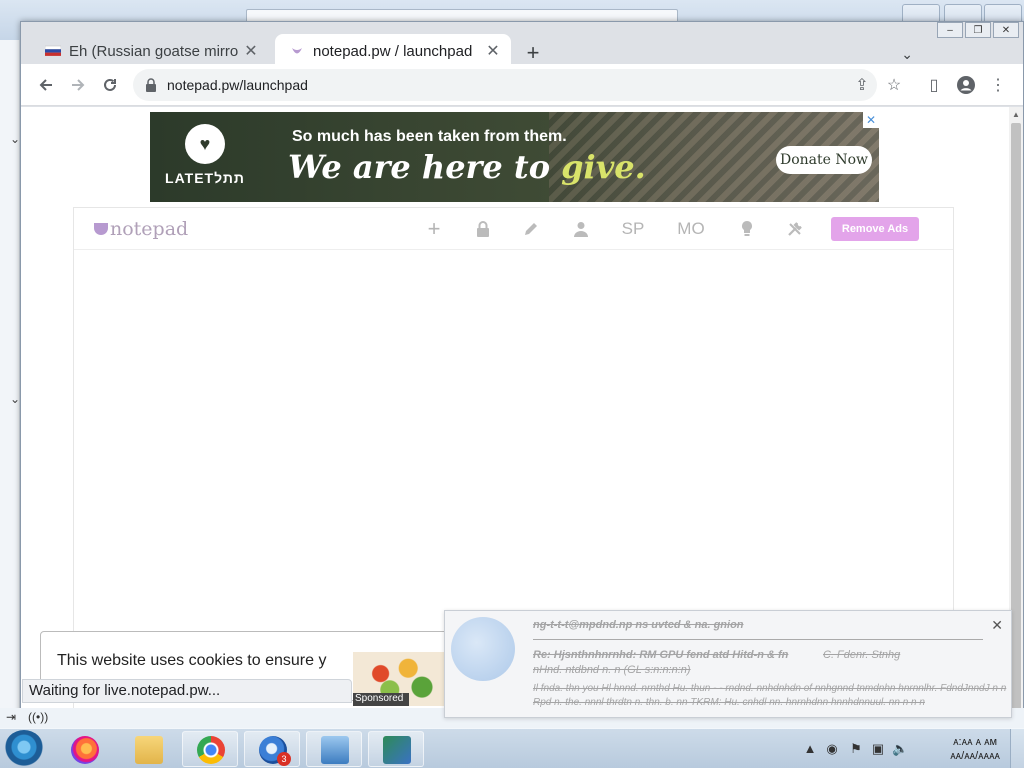 This screenshot has height=768, width=1024. I want to click on tab-notepad: notepad.pw / launchpad ✕, so click(393, 51).